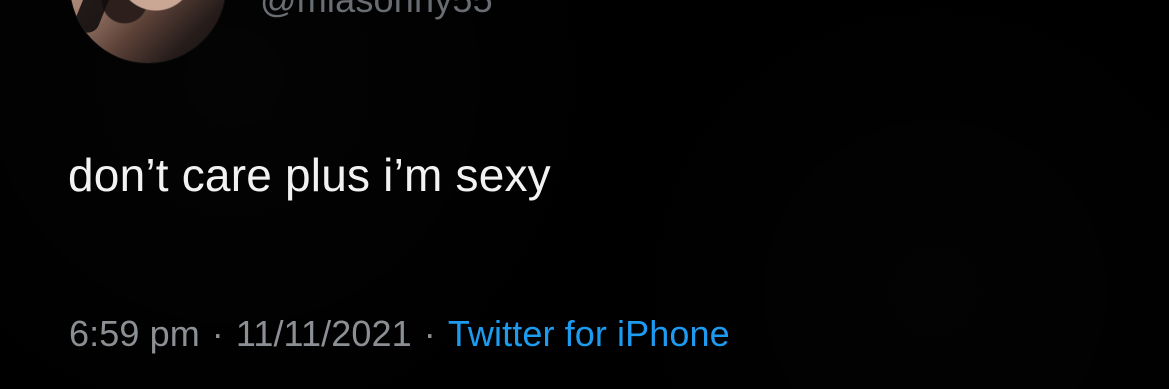  I want to click on avatar, so click(148, 31).